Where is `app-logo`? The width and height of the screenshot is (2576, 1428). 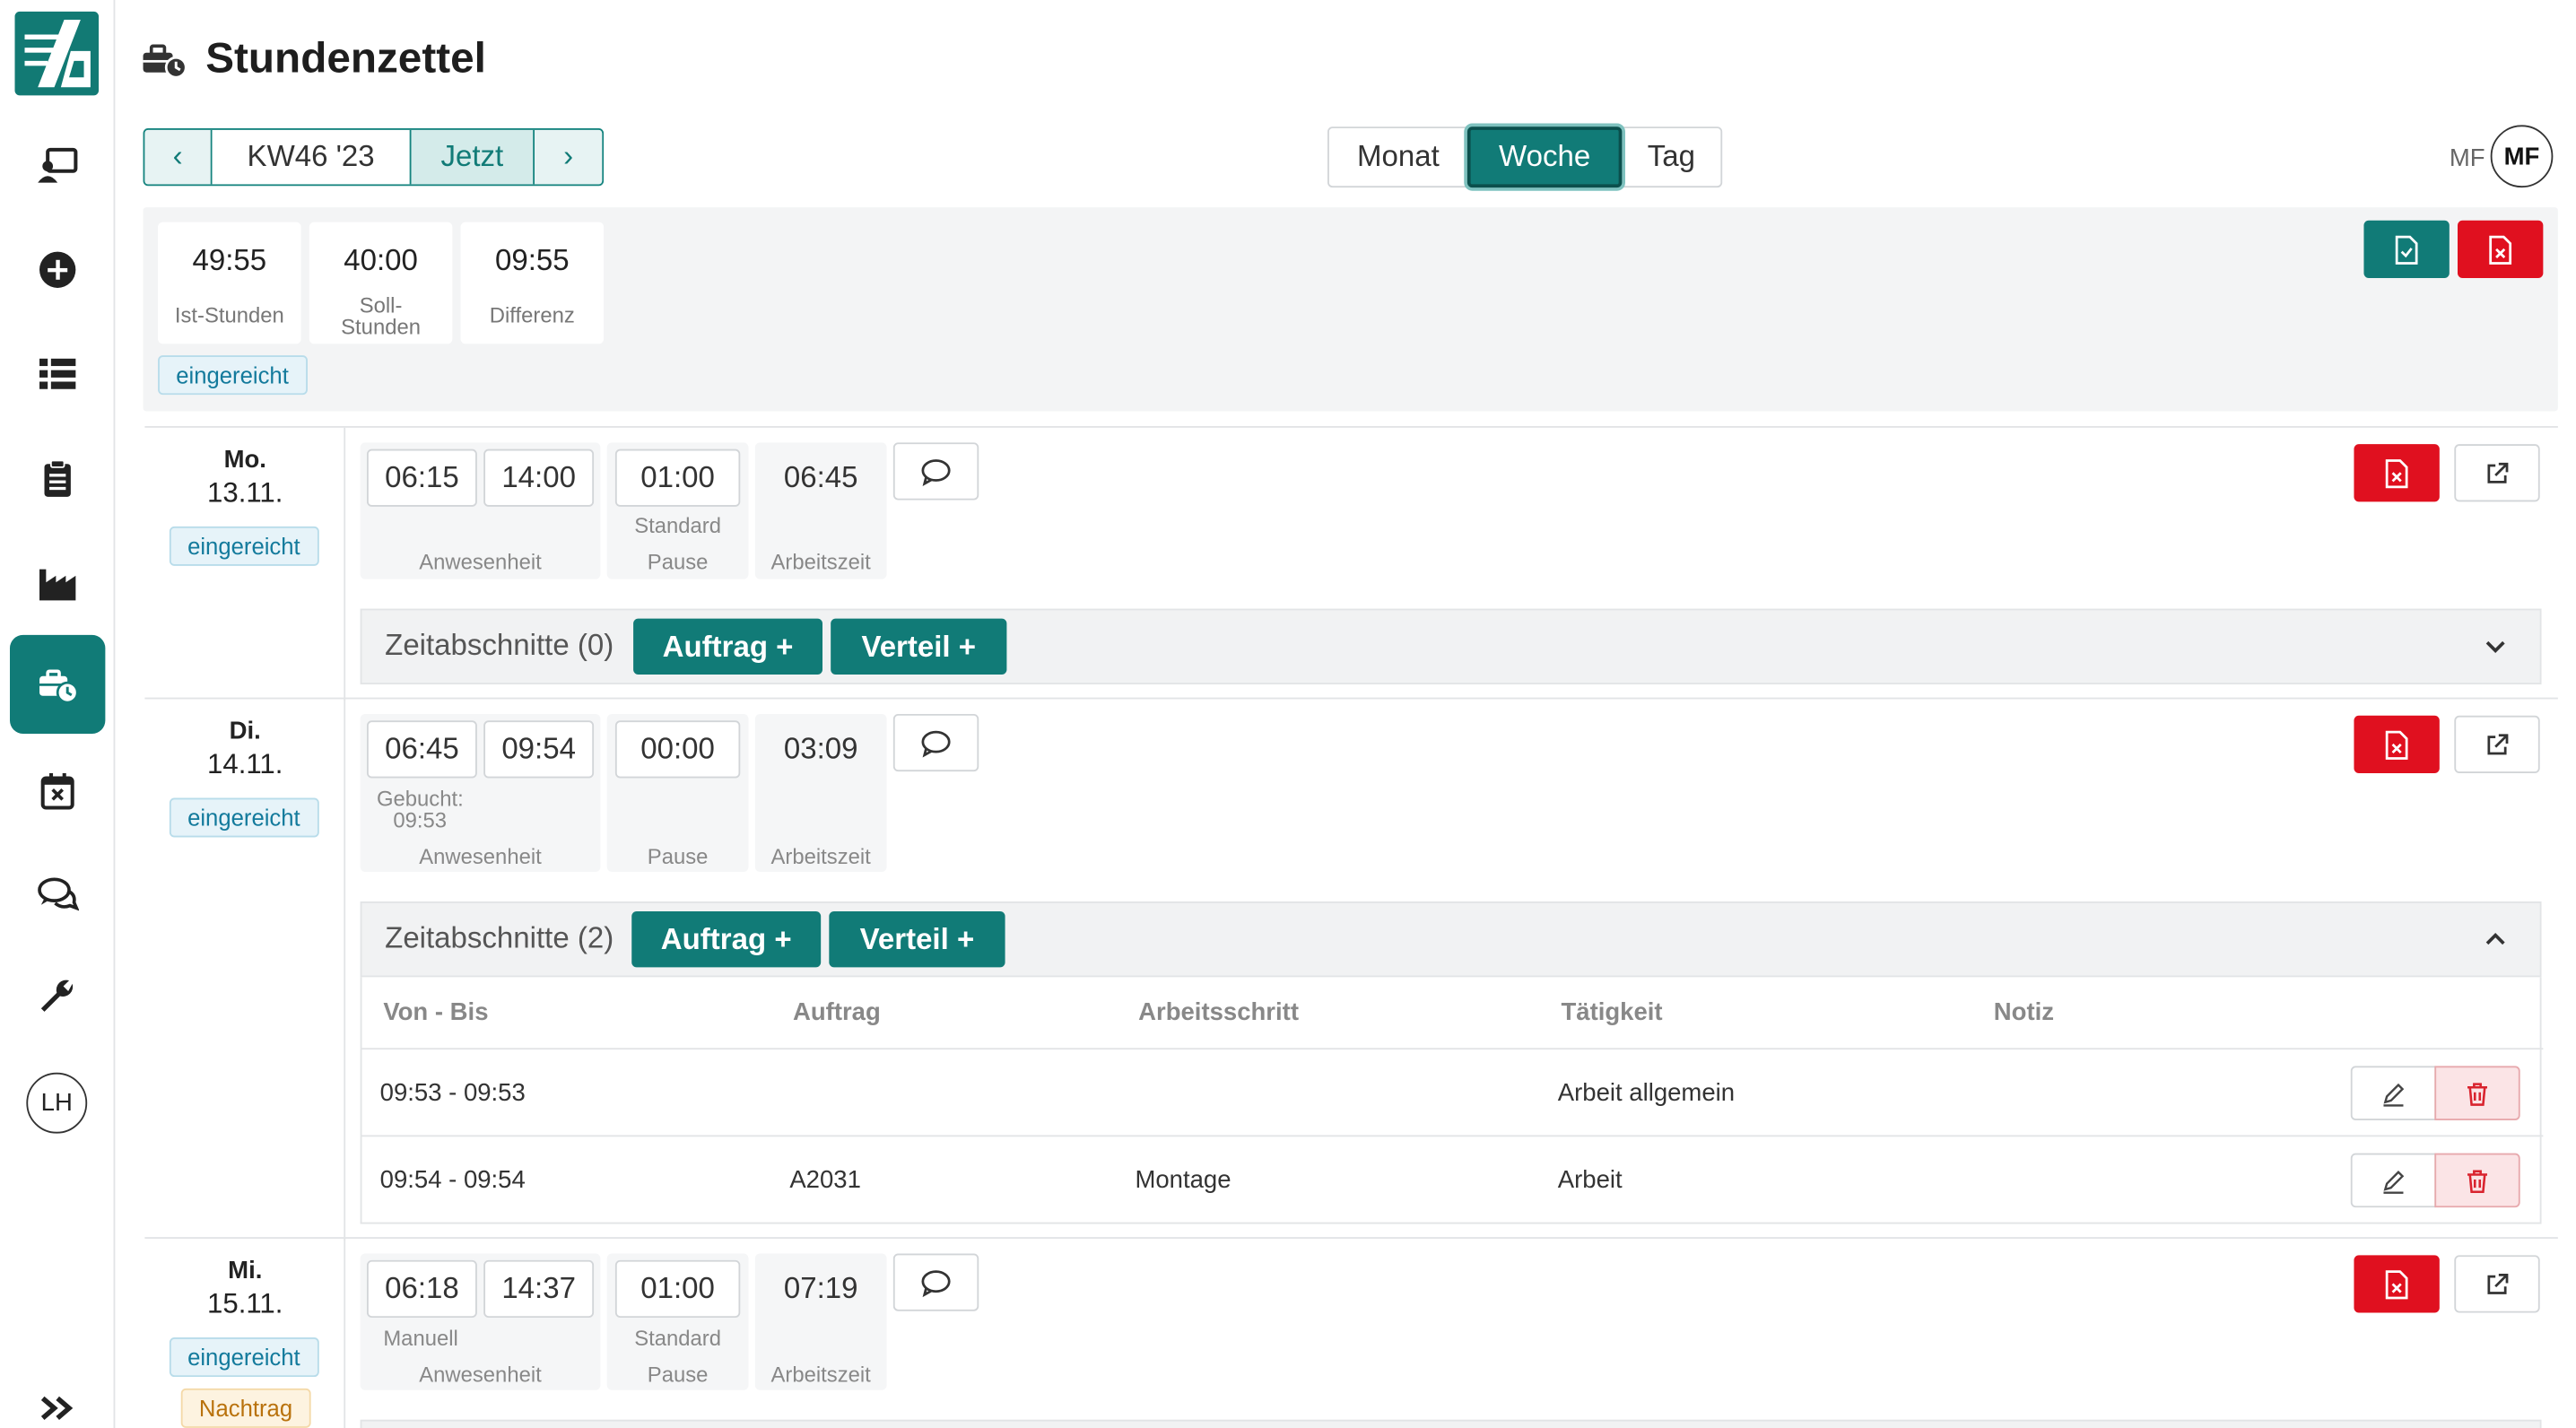
app-logo is located at coordinates (57, 54).